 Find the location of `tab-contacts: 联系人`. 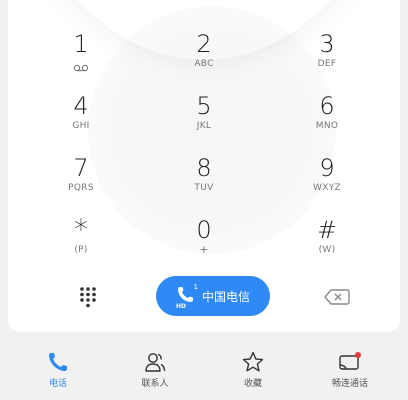

tab-contacts: 联系人 is located at coordinates (155, 372).